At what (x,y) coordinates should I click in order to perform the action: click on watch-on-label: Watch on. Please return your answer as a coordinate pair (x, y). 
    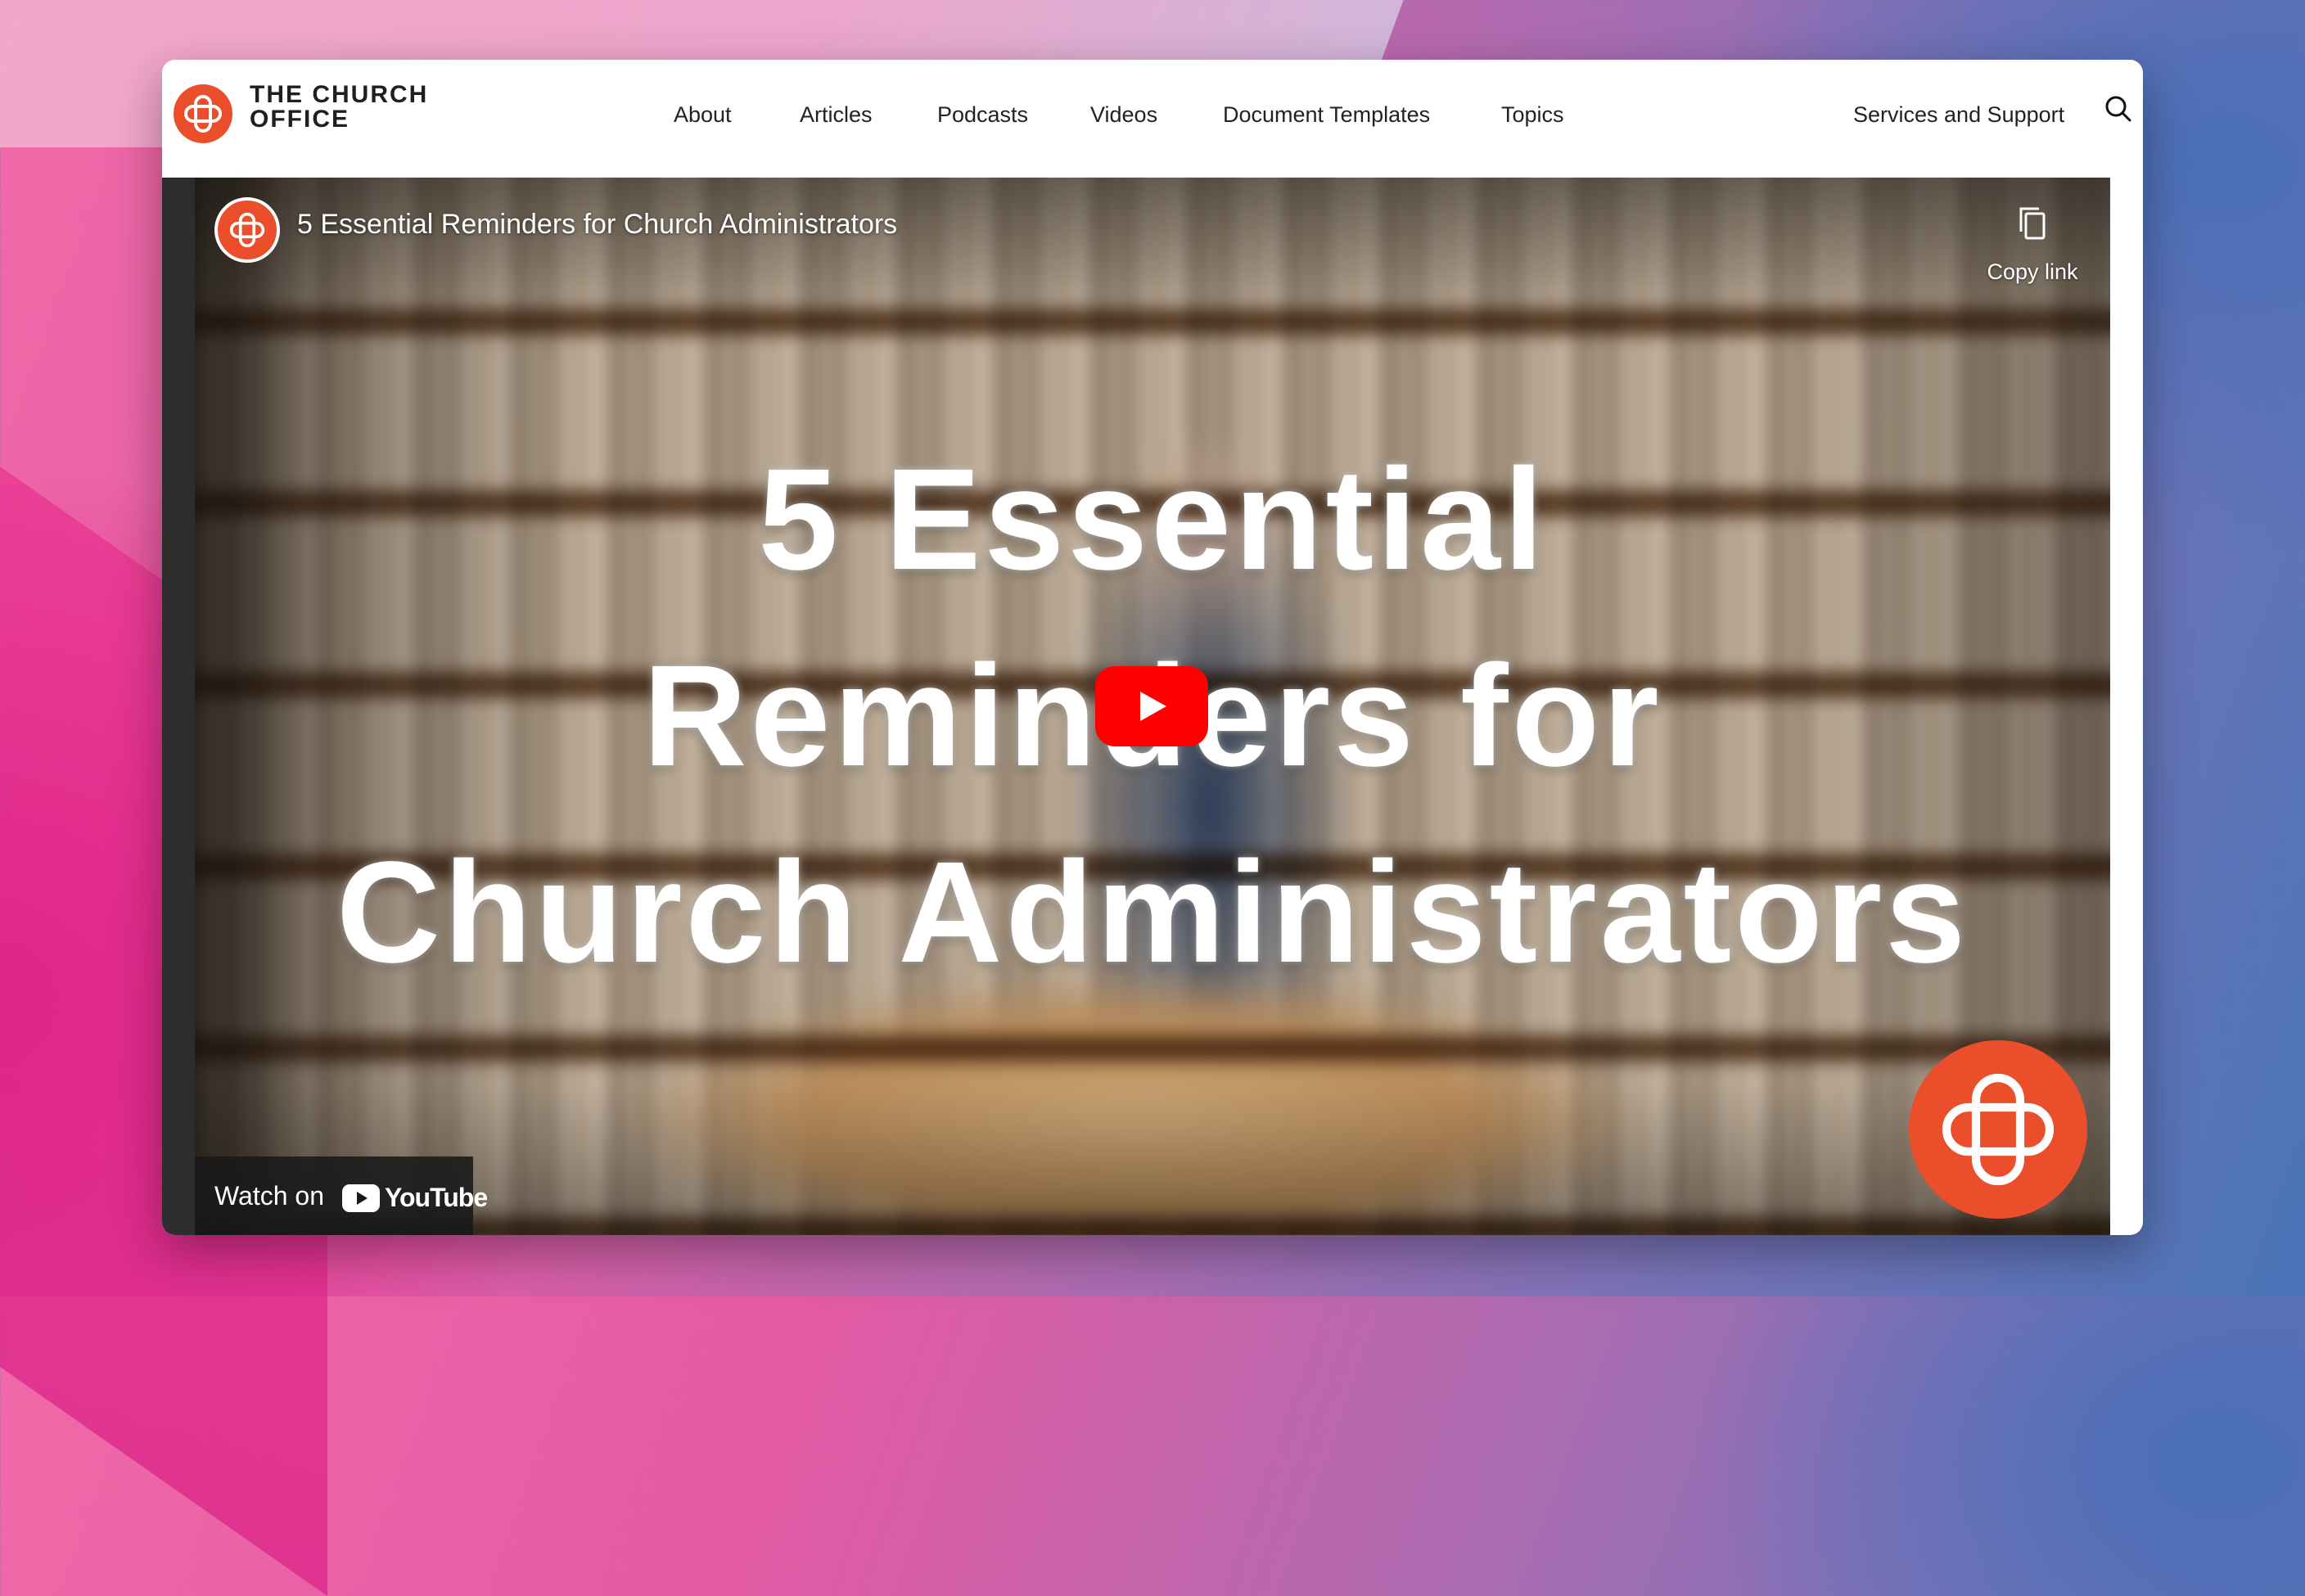
    Looking at the image, I should click on (269, 1196).